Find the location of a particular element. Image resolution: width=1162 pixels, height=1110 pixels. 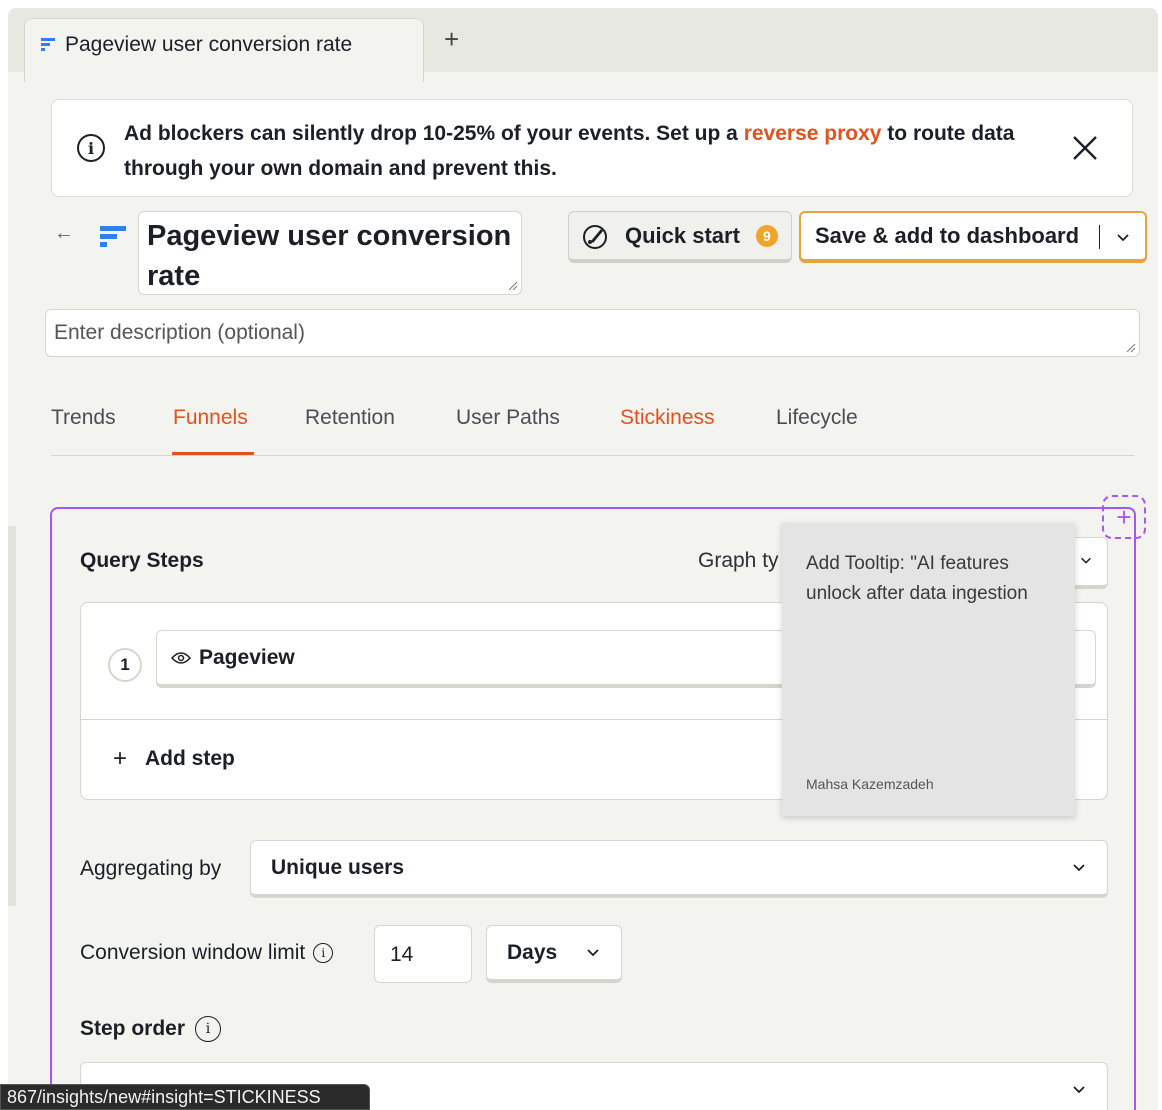

link-status-url: 867/insights/new#insight=STICKINESS is located at coordinates (185, 1097).